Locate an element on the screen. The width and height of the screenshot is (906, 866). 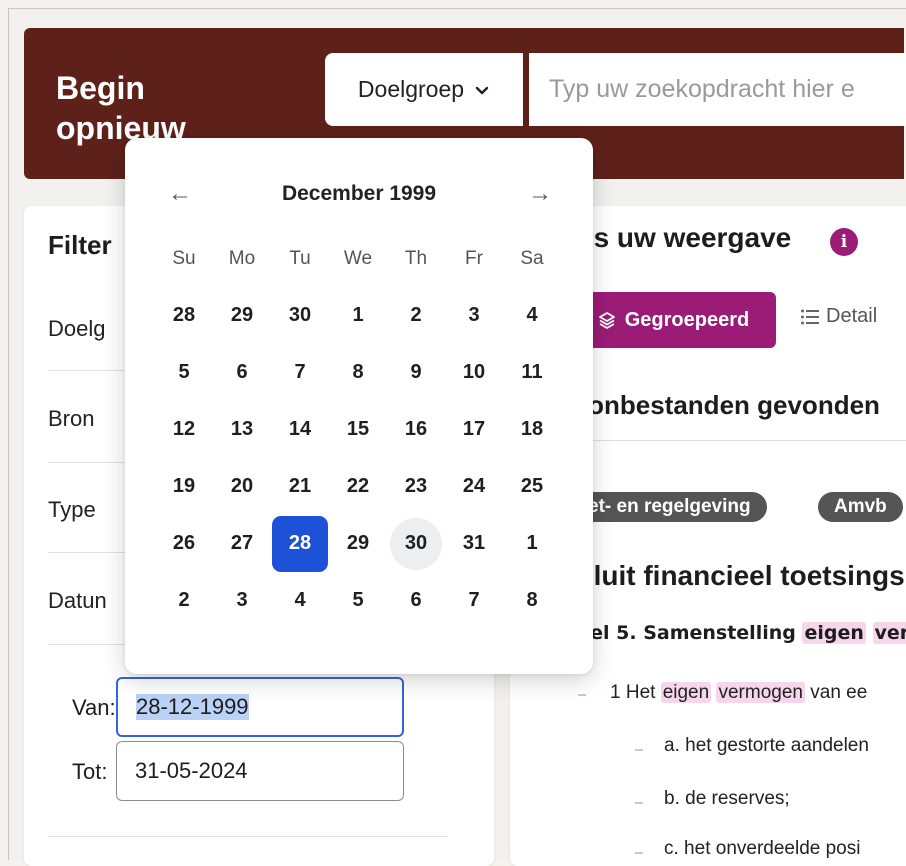
weekday-label: We is located at coordinates (358, 258).